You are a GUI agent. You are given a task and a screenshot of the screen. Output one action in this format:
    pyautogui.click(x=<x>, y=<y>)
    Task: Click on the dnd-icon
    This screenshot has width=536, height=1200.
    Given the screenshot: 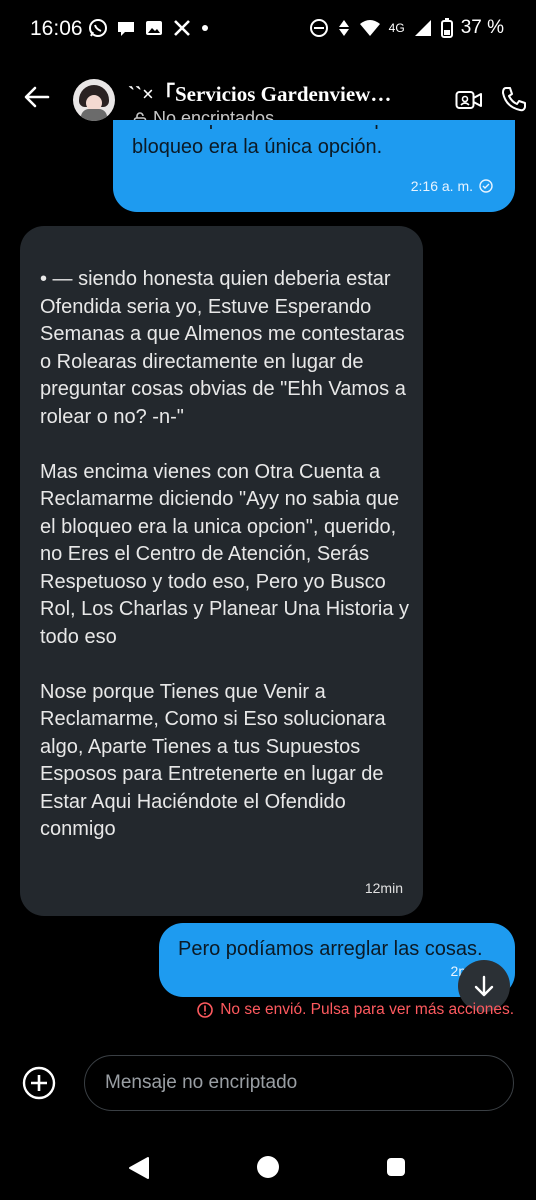 What is the action you would take?
    pyautogui.click(x=318, y=28)
    